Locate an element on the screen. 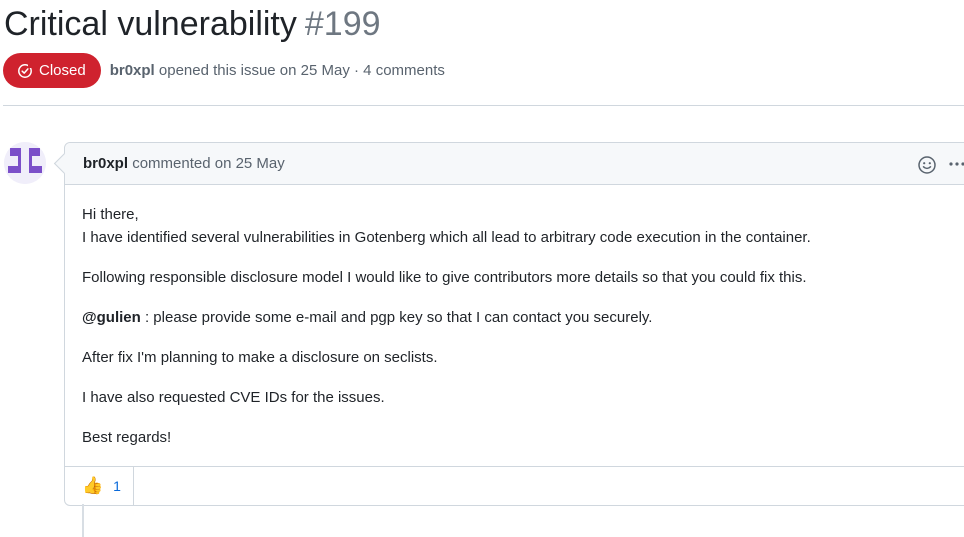 The height and width of the screenshot is (537, 964). avatar is located at coordinates (25, 163).